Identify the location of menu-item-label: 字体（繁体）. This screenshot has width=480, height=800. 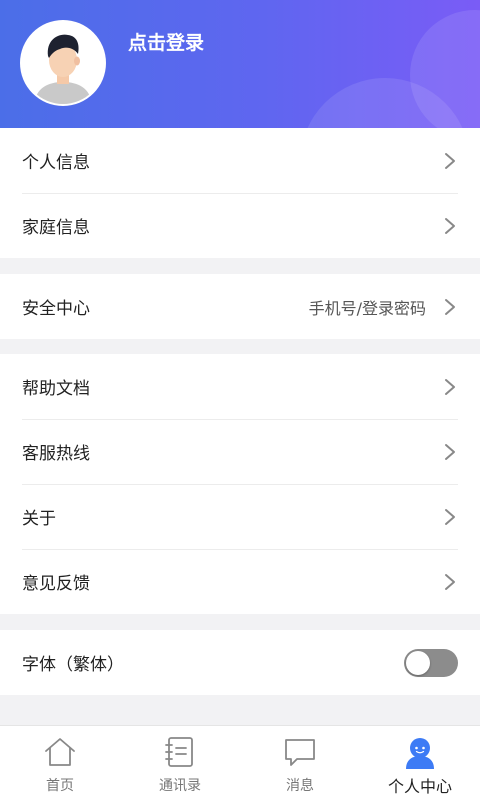
(73, 665).